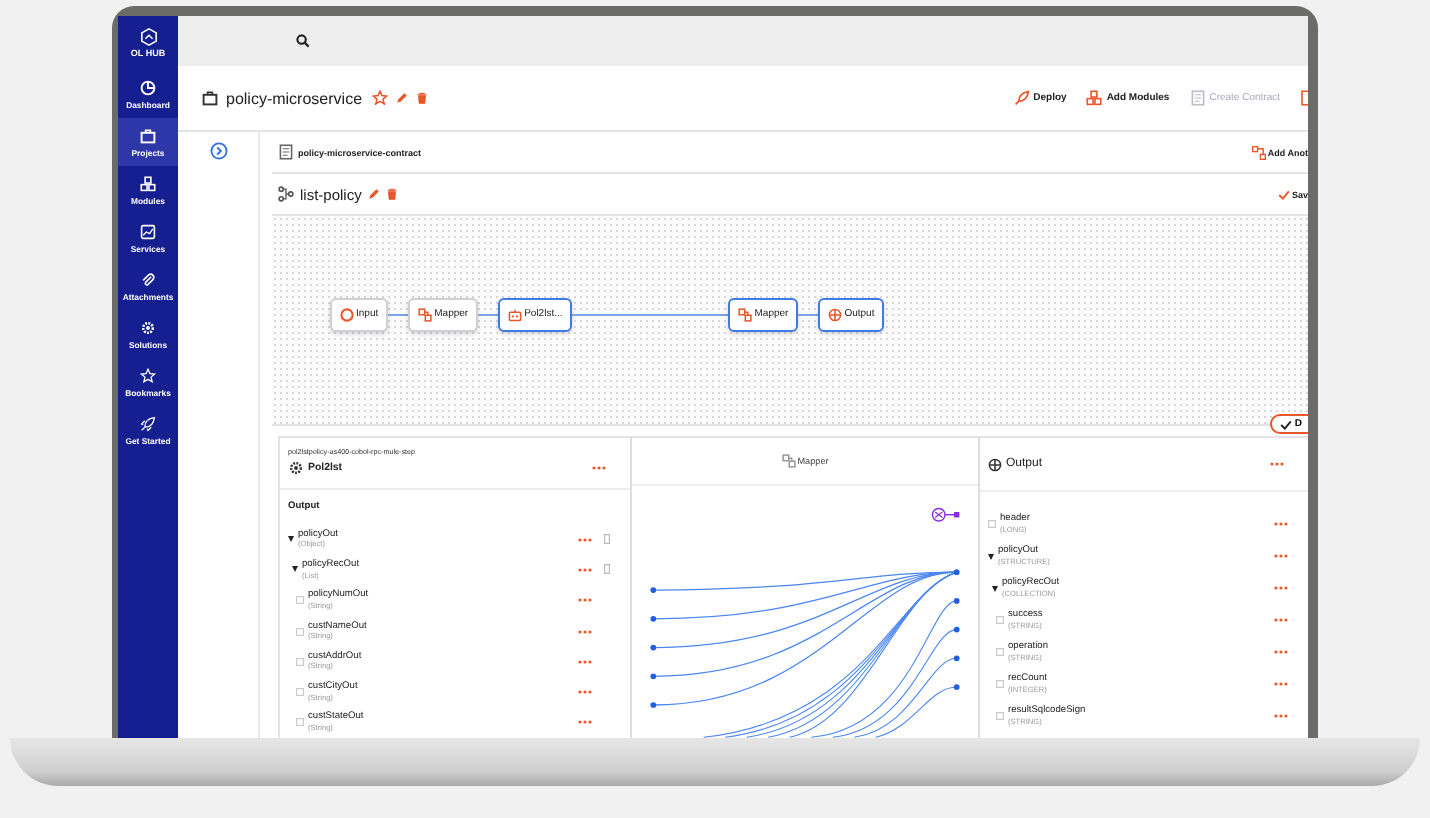  Describe the element at coordinates (286, 194) in the screenshot. I see `flow-icon` at that location.